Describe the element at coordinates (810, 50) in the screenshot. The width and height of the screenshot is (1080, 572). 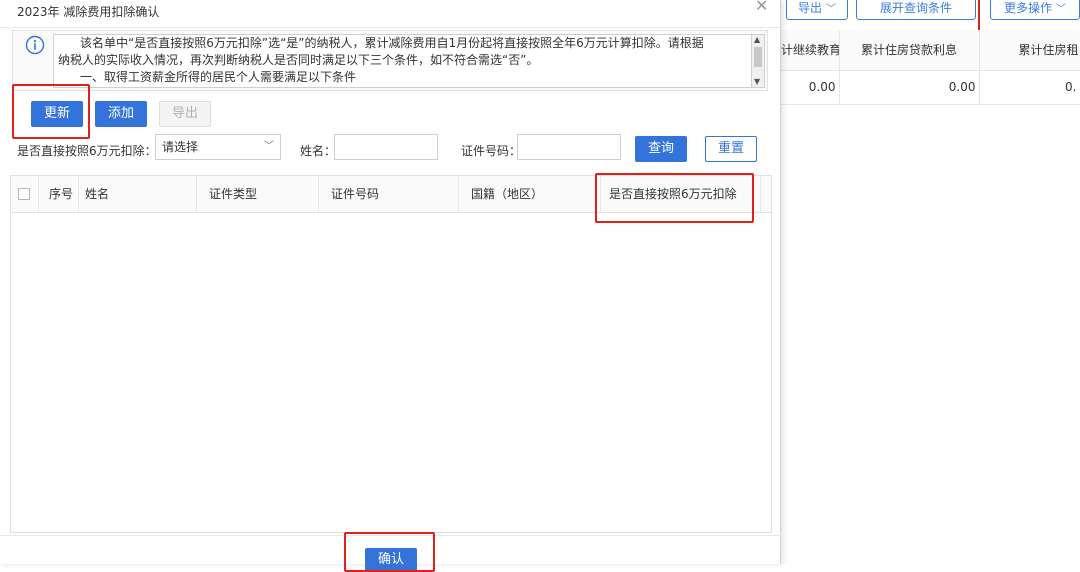
I see `bg-col-header: 计继续教育` at that location.